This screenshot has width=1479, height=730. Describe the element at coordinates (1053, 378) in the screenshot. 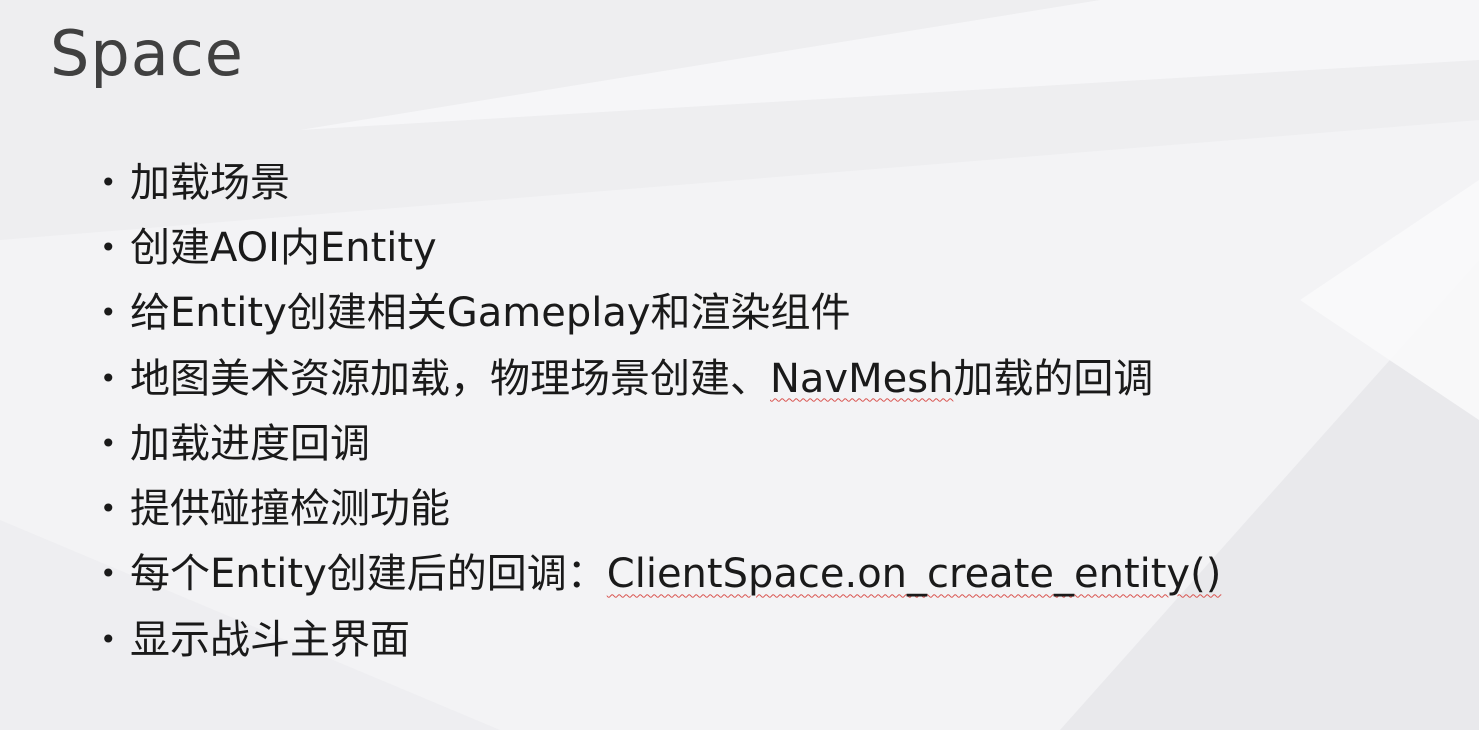

I see `bullet-text-suffix: 加载的回调` at that location.